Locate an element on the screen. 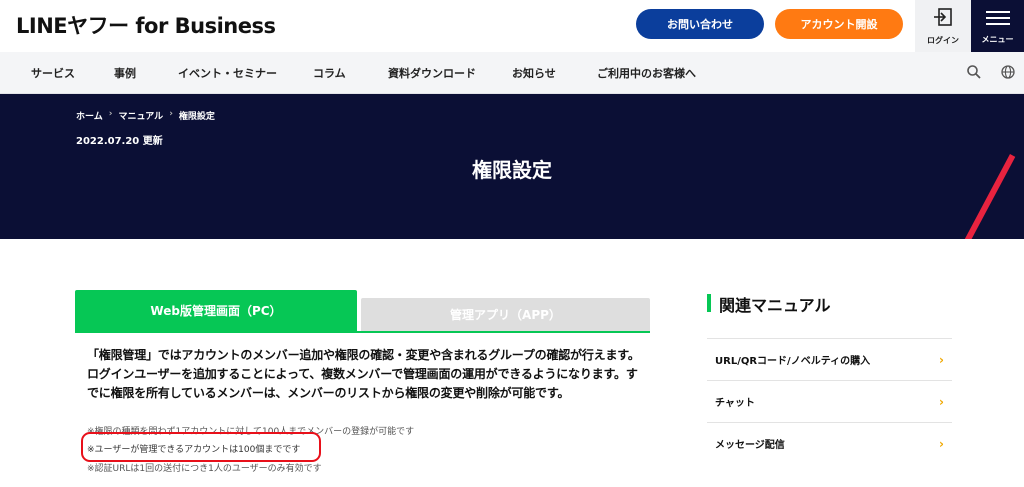 The image size is (1024, 487). login-icon is located at coordinates (943, 19).